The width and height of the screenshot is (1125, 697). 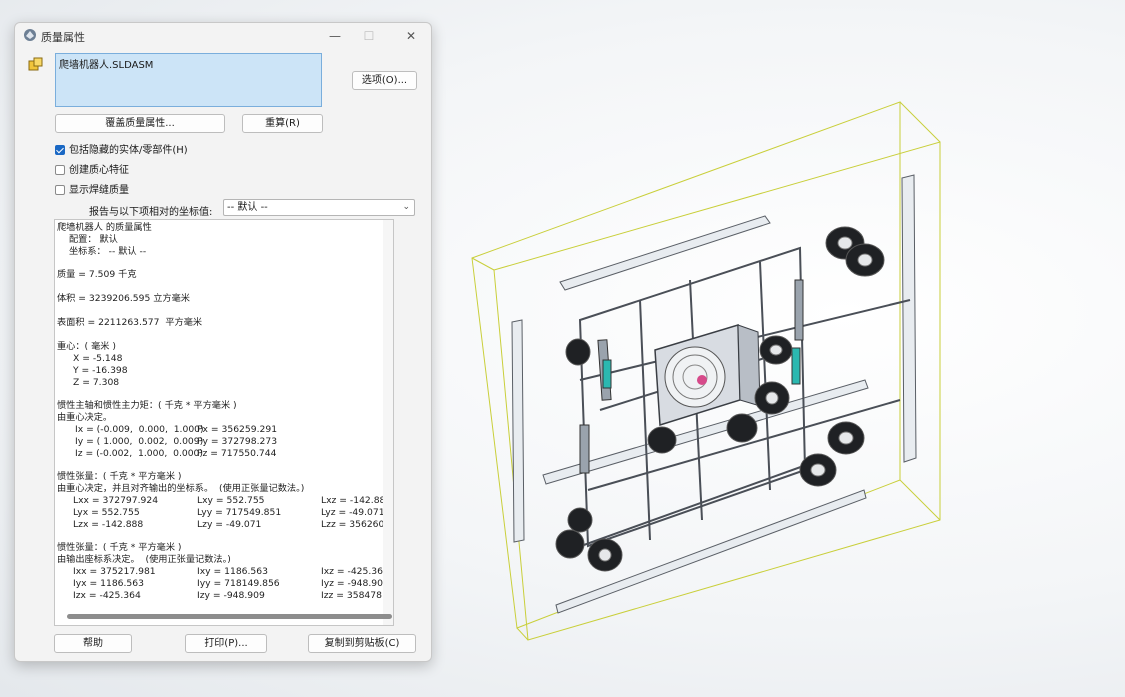 What do you see at coordinates (107, 595) in the screenshot?
I see `tensor-cell: Izx = -425.364` at bounding box center [107, 595].